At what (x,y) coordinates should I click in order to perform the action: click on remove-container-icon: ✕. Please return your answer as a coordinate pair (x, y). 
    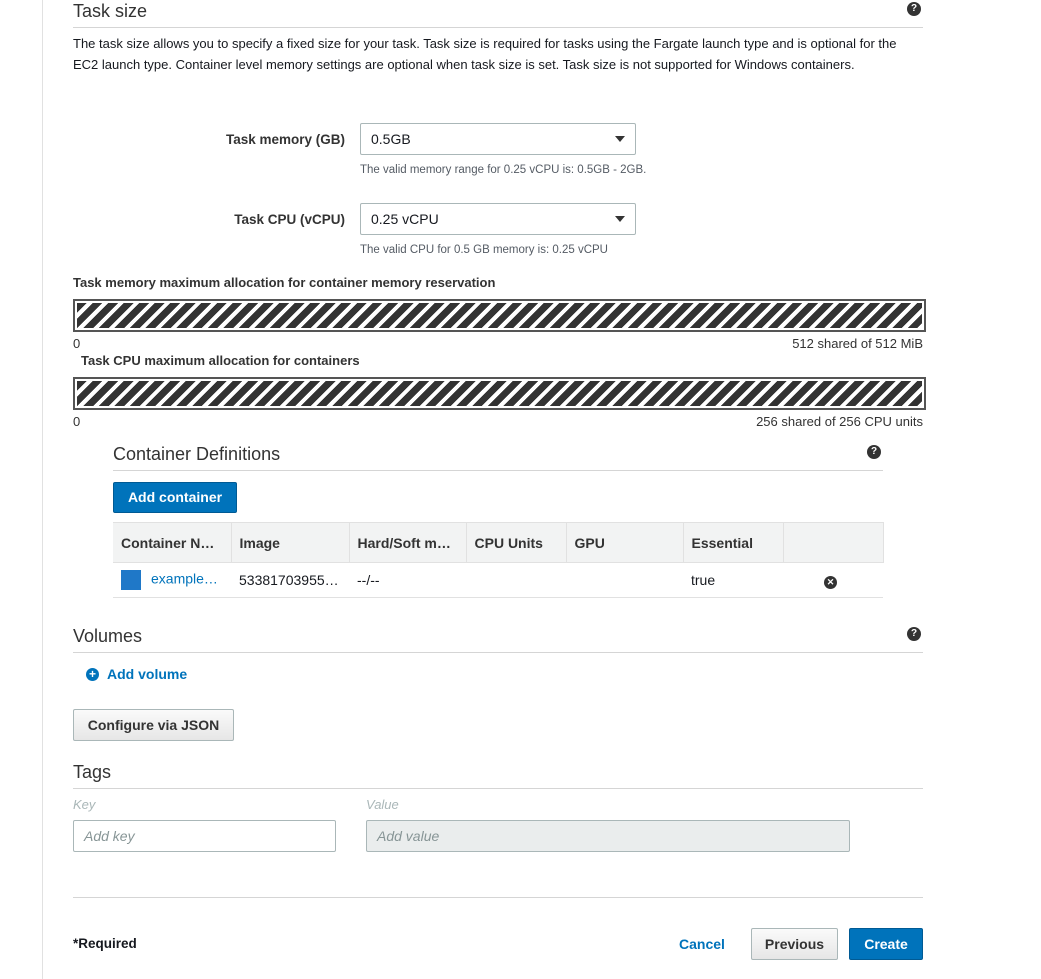
    Looking at the image, I should click on (830, 582).